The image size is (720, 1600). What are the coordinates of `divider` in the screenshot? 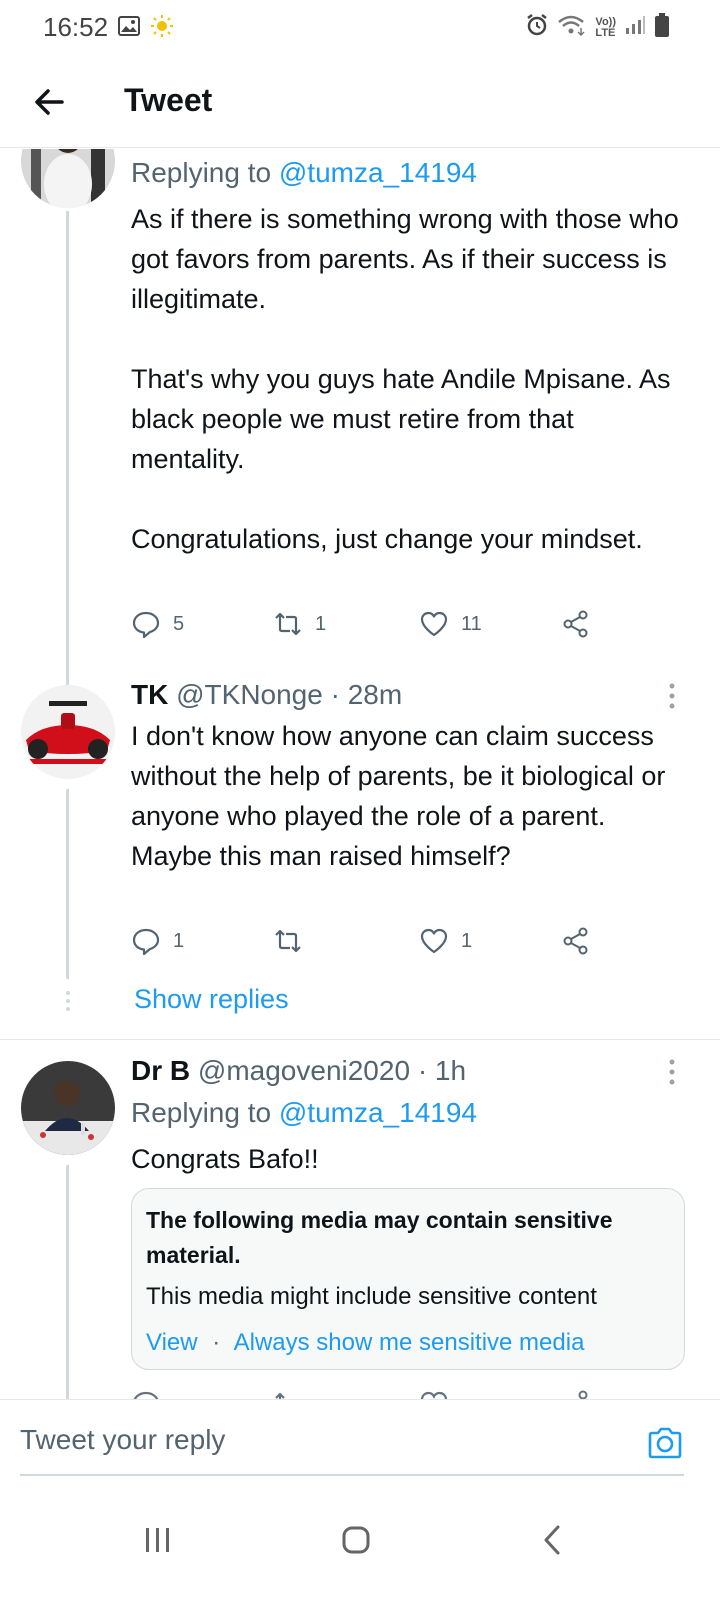 It's located at (360, 1039).